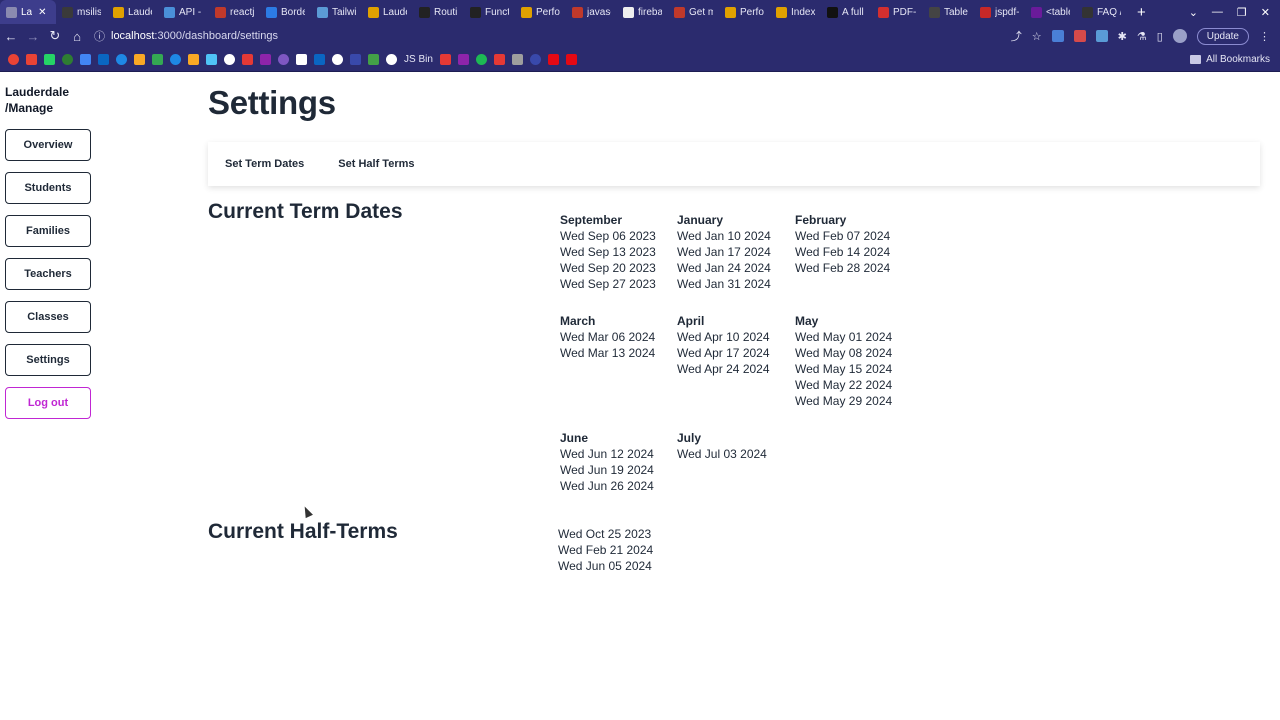 This screenshot has height=720, width=1280. What do you see at coordinates (605, 534) in the screenshot?
I see `half-term-date: Wed Oct 25 2023` at bounding box center [605, 534].